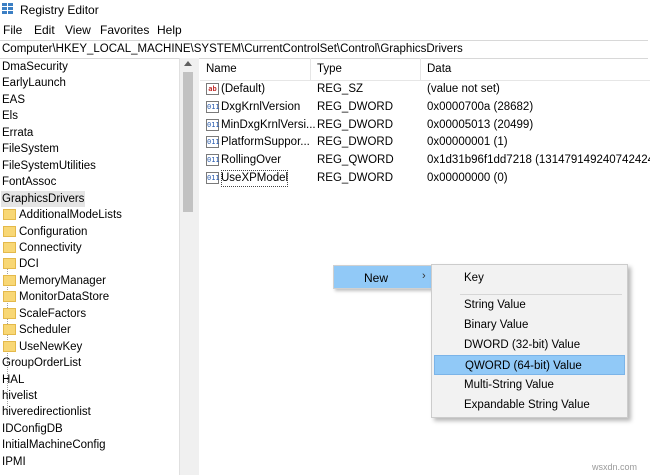  I want to click on tree-item-label: EarlyLaunch, so click(34, 83).